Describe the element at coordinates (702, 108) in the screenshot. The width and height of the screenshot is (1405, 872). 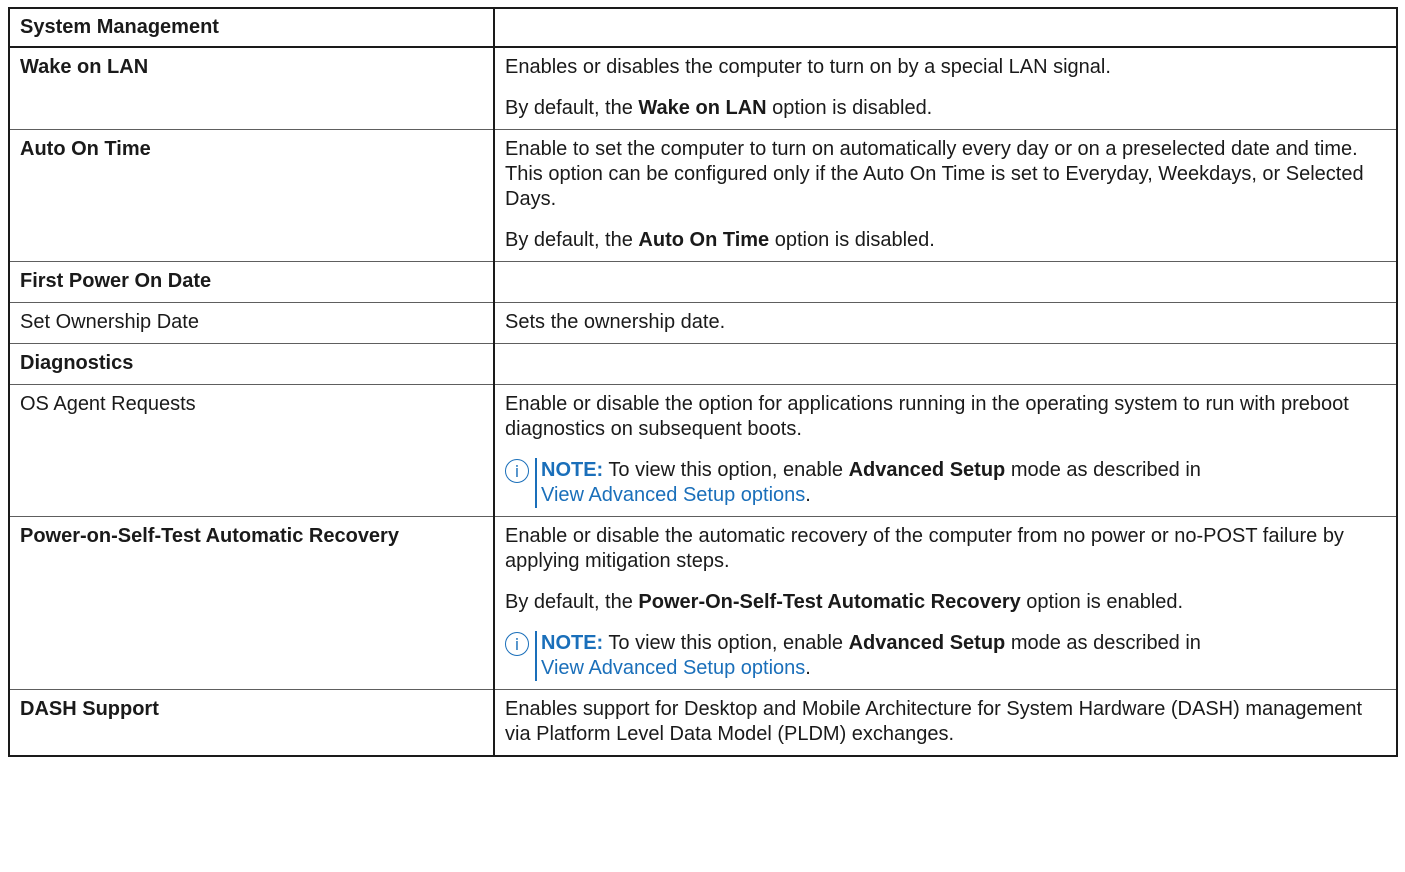
I see `default-option-name: Wake on LAN` at that location.